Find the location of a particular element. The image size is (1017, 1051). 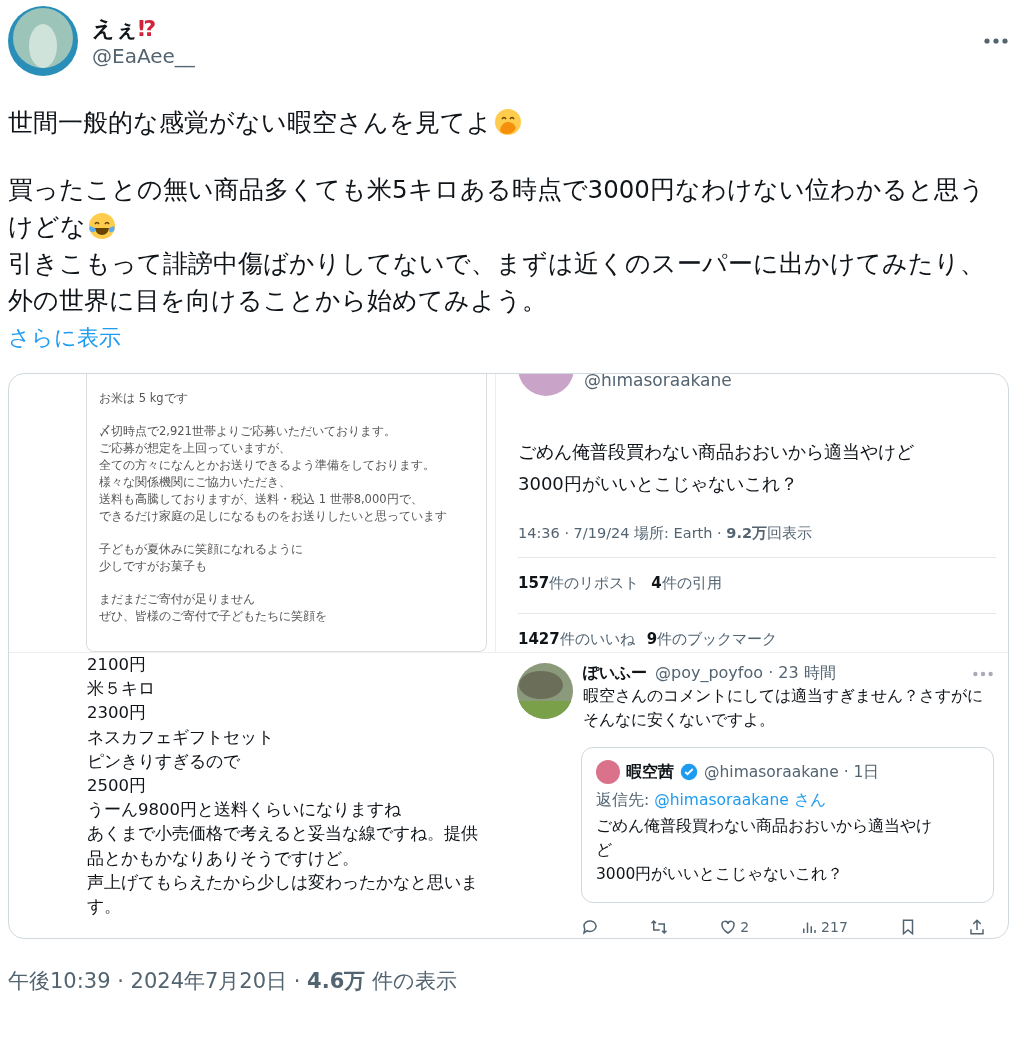

user-name: えぇ⁉ is located at coordinates (125, 29).